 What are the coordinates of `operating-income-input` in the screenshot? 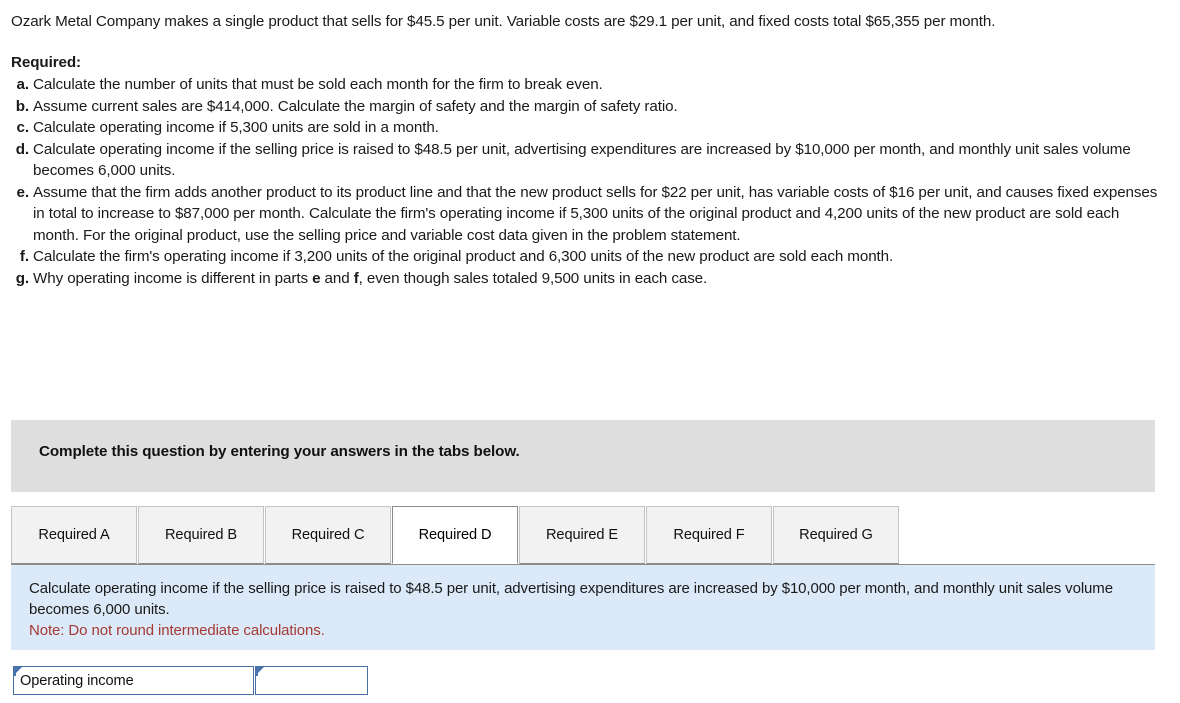 It's located at (311, 680).